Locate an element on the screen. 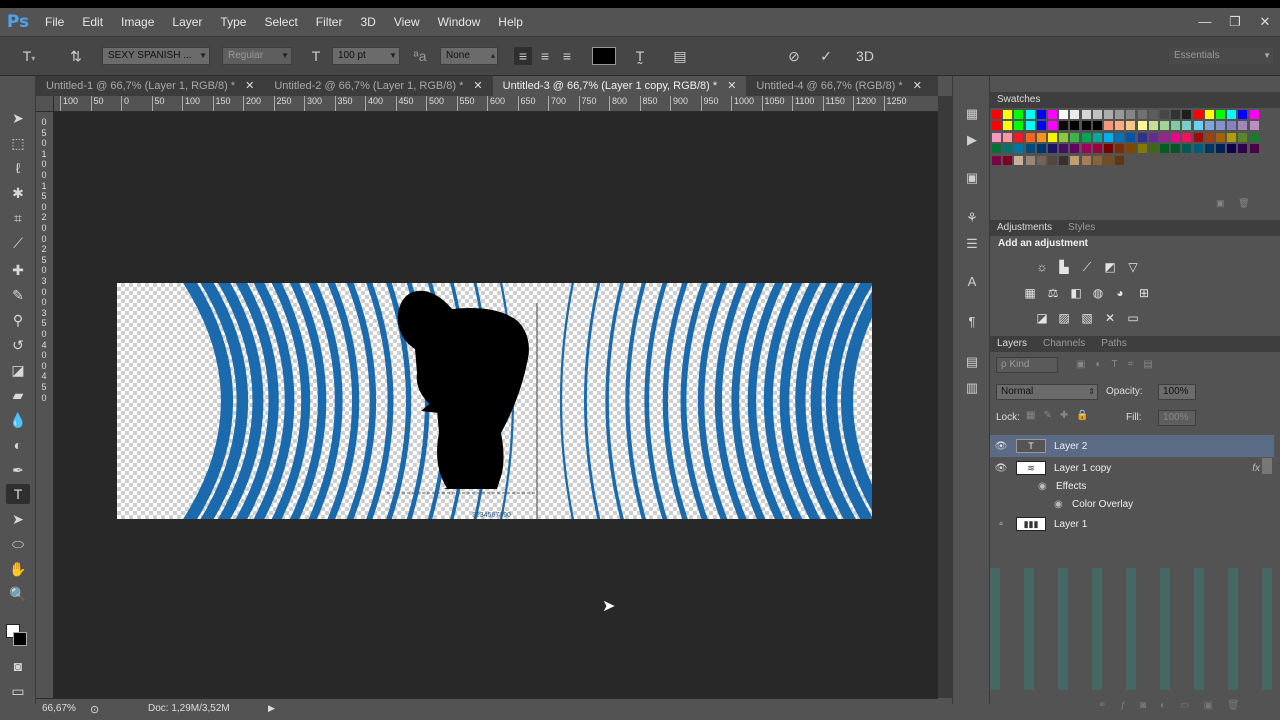 The height and width of the screenshot is (720, 1280). tab-paths: Paths is located at coordinates (1114, 344).